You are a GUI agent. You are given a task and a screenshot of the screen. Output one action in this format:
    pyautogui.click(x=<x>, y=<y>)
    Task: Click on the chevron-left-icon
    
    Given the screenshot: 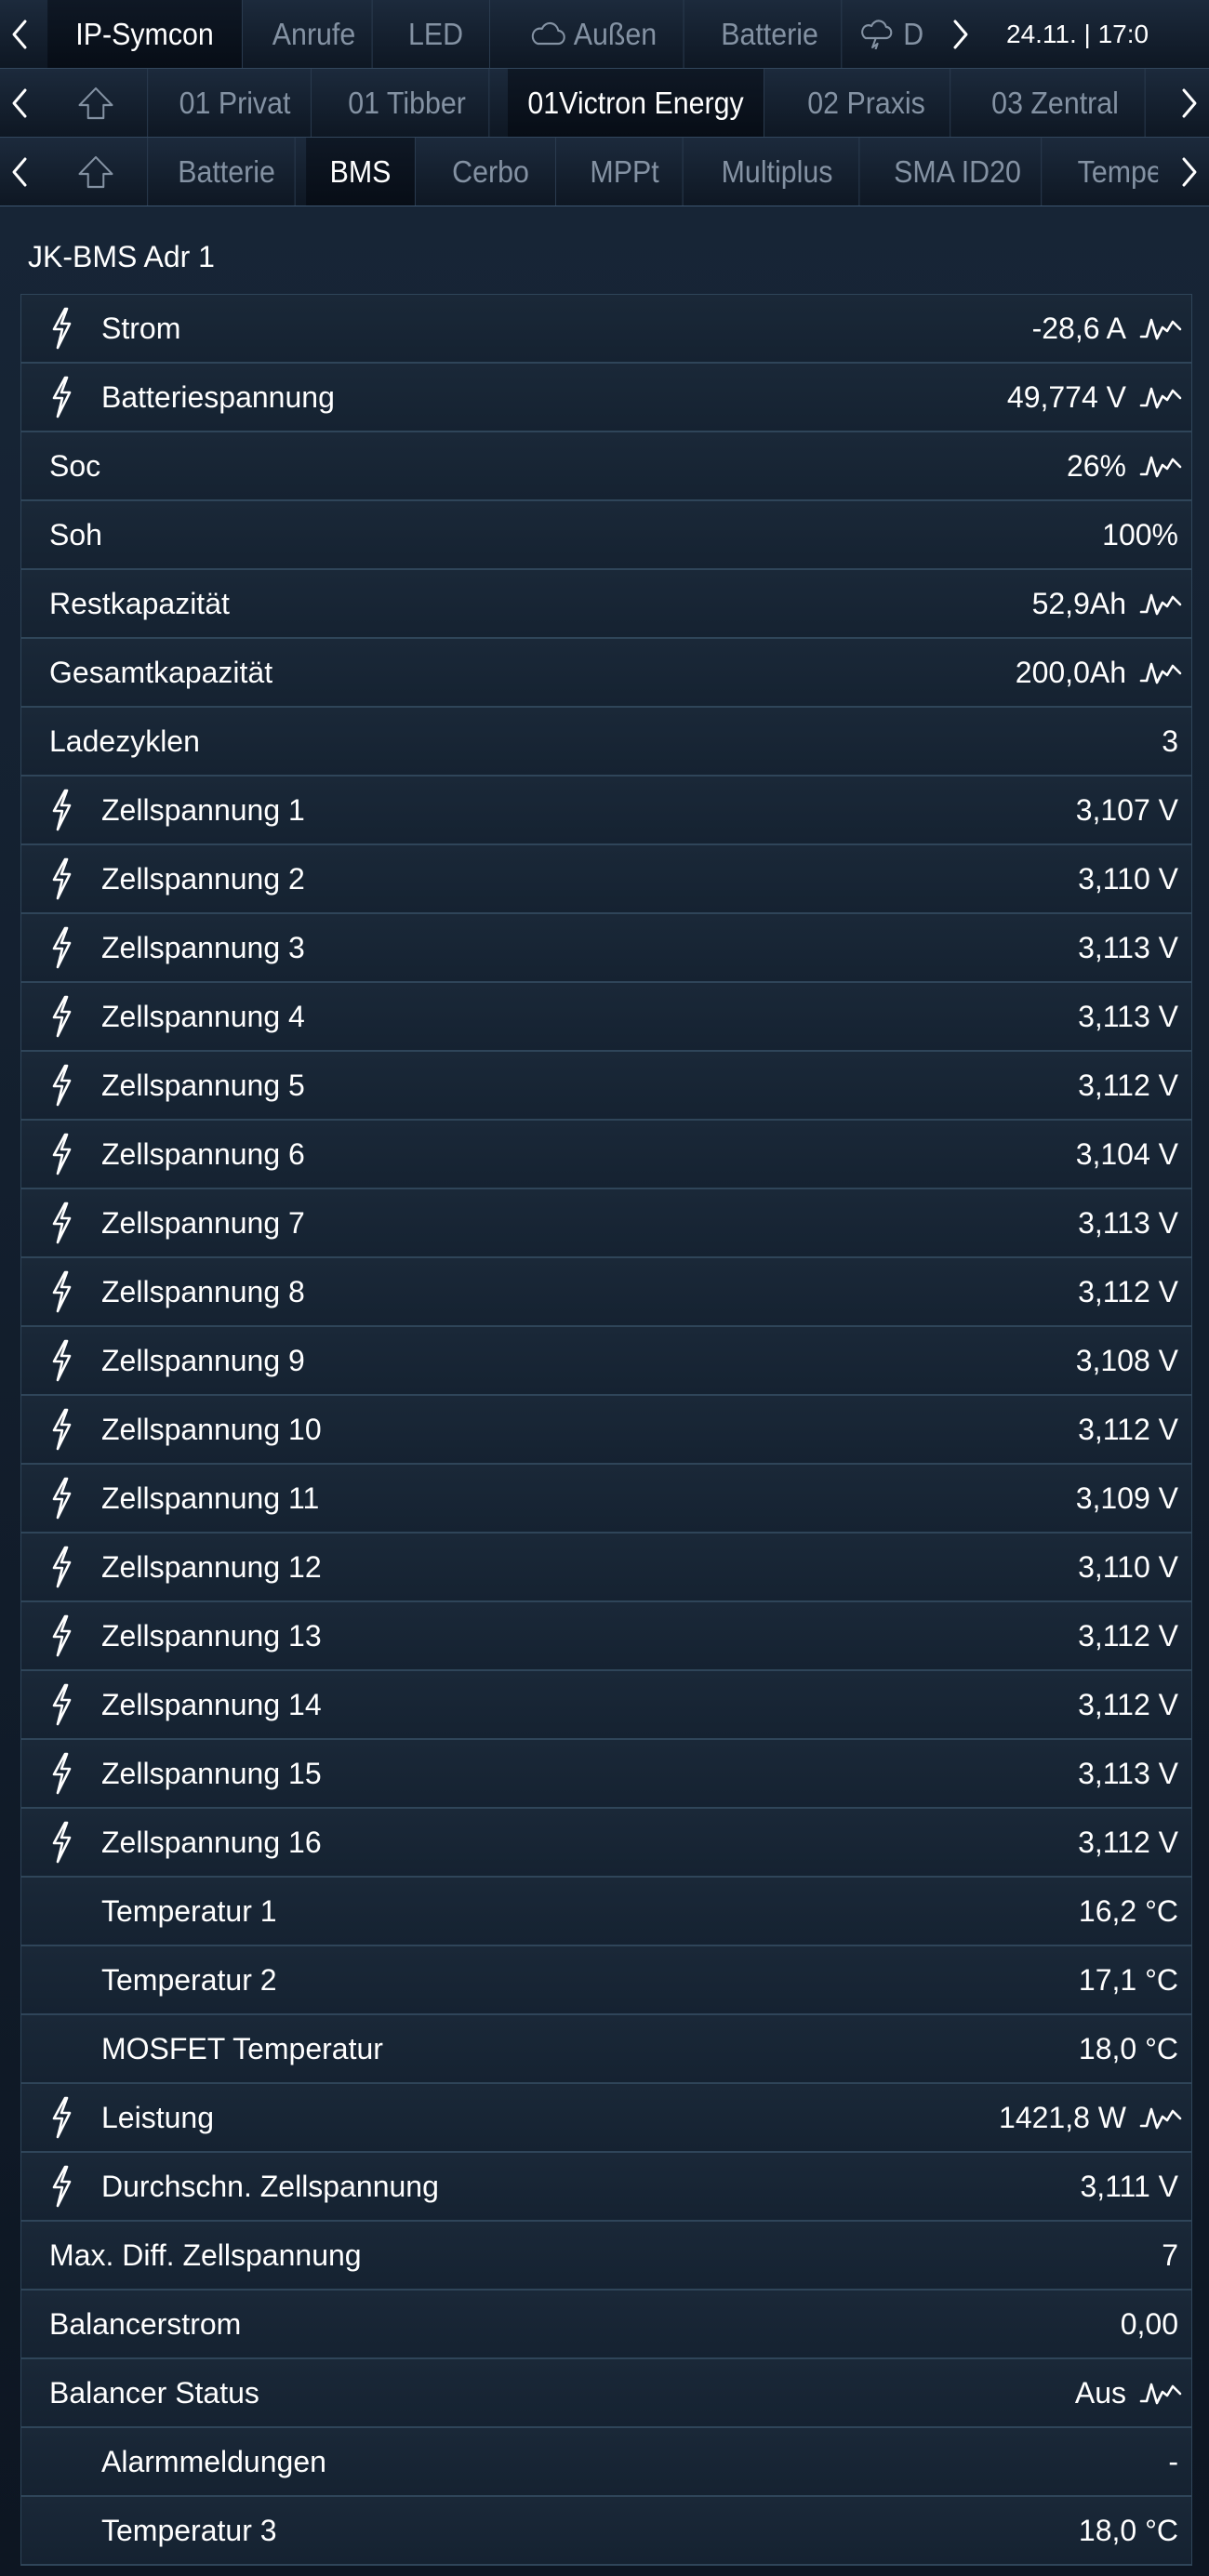 What is the action you would take?
    pyautogui.click(x=19, y=171)
    